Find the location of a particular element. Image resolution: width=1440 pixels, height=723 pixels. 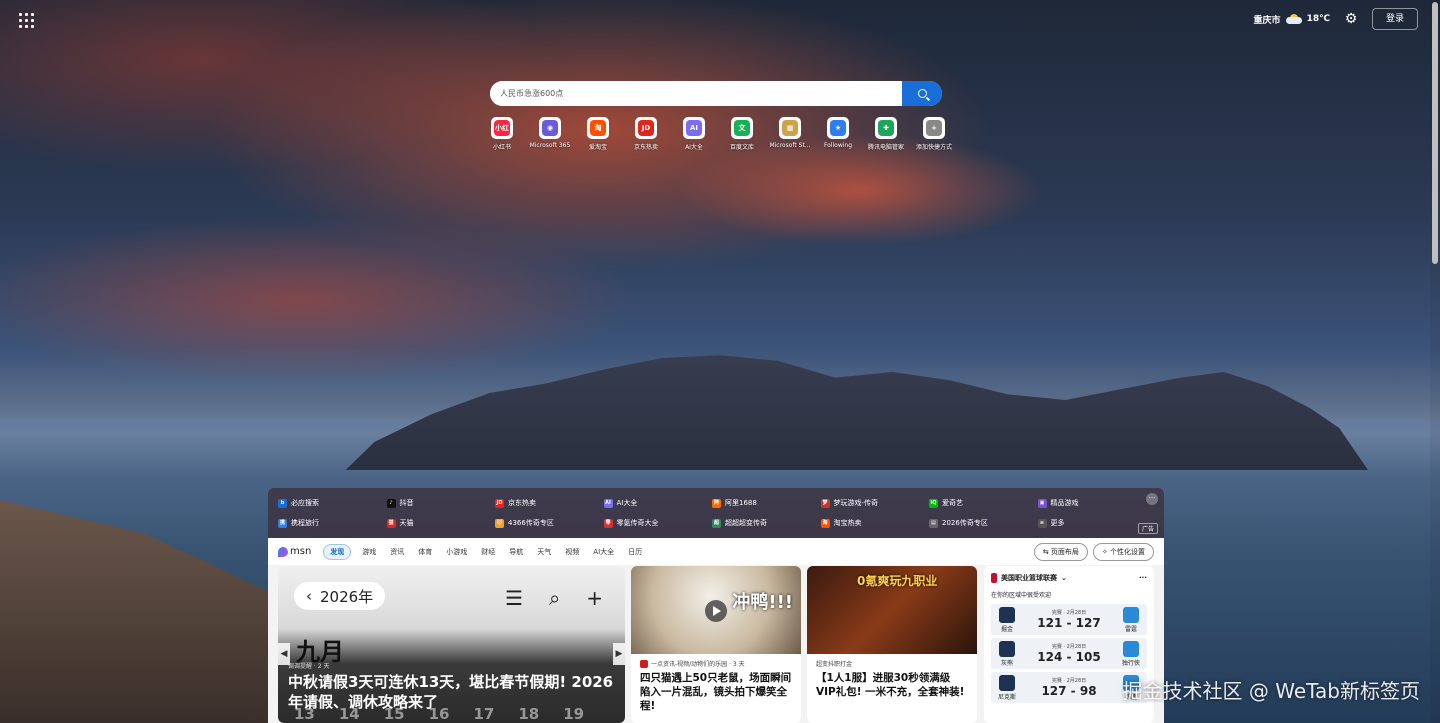

more-options-icon: ··· is located at coordinates (1152, 499).